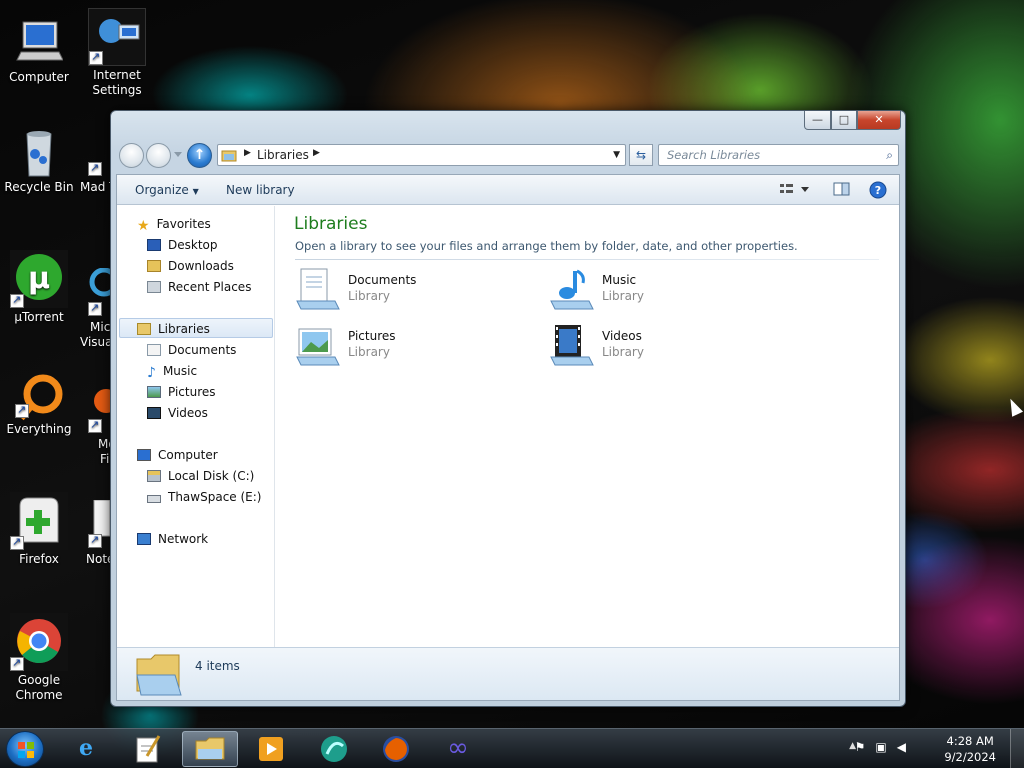 The width and height of the screenshot is (1024, 768). Describe the element at coordinates (1017, 748) in the screenshot. I see `show-desktop-button` at that location.